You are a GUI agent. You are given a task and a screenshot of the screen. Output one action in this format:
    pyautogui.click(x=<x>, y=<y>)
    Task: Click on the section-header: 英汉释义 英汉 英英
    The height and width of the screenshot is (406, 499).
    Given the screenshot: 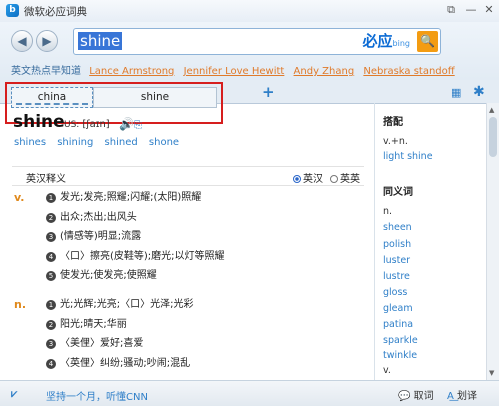 What is the action you would take?
    pyautogui.click(x=188, y=176)
    